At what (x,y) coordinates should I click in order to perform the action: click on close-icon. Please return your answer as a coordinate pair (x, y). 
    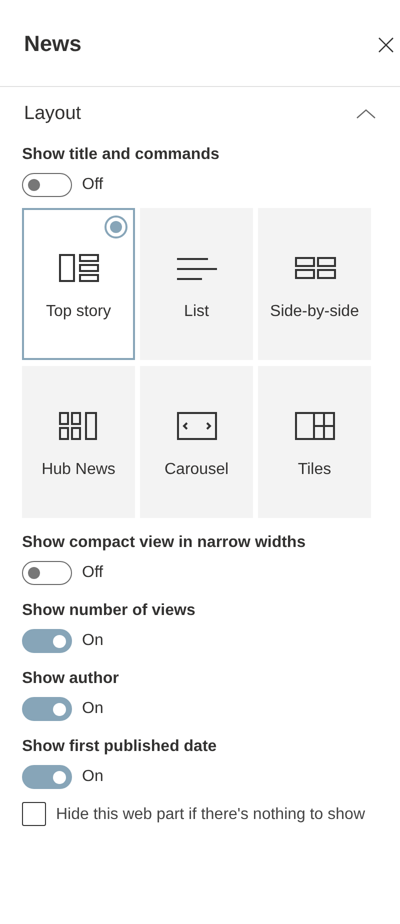
    Looking at the image, I should click on (386, 45).